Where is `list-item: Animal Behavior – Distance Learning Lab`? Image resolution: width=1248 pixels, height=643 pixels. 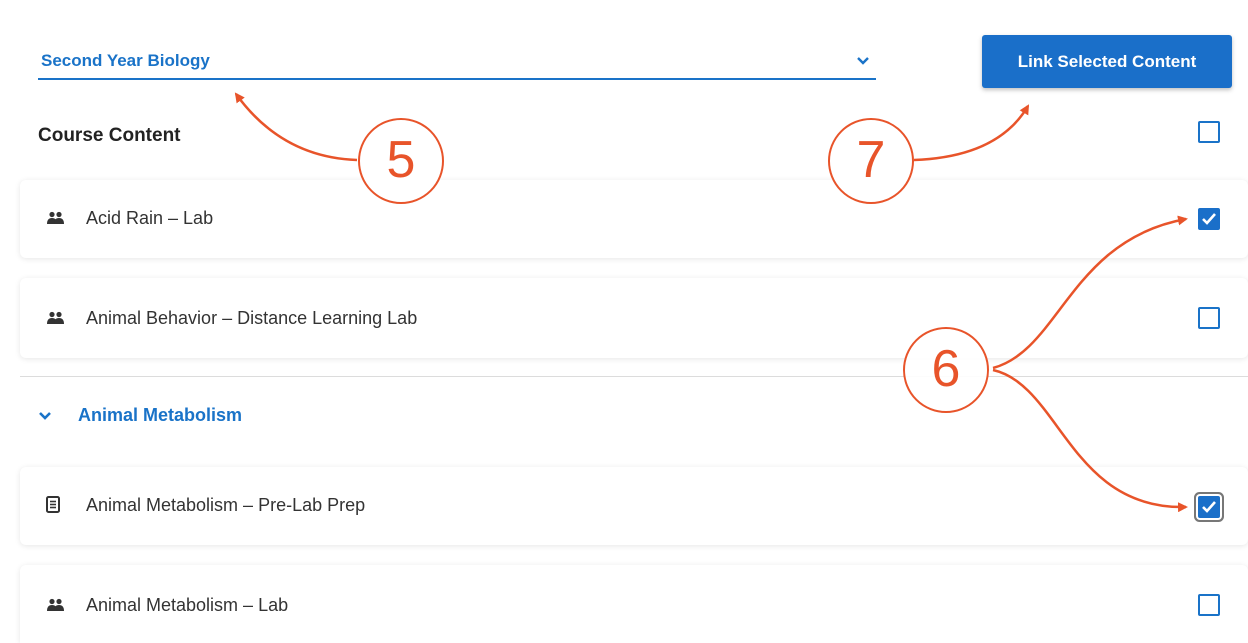
list-item: Animal Behavior – Distance Learning Lab is located at coordinates (634, 318).